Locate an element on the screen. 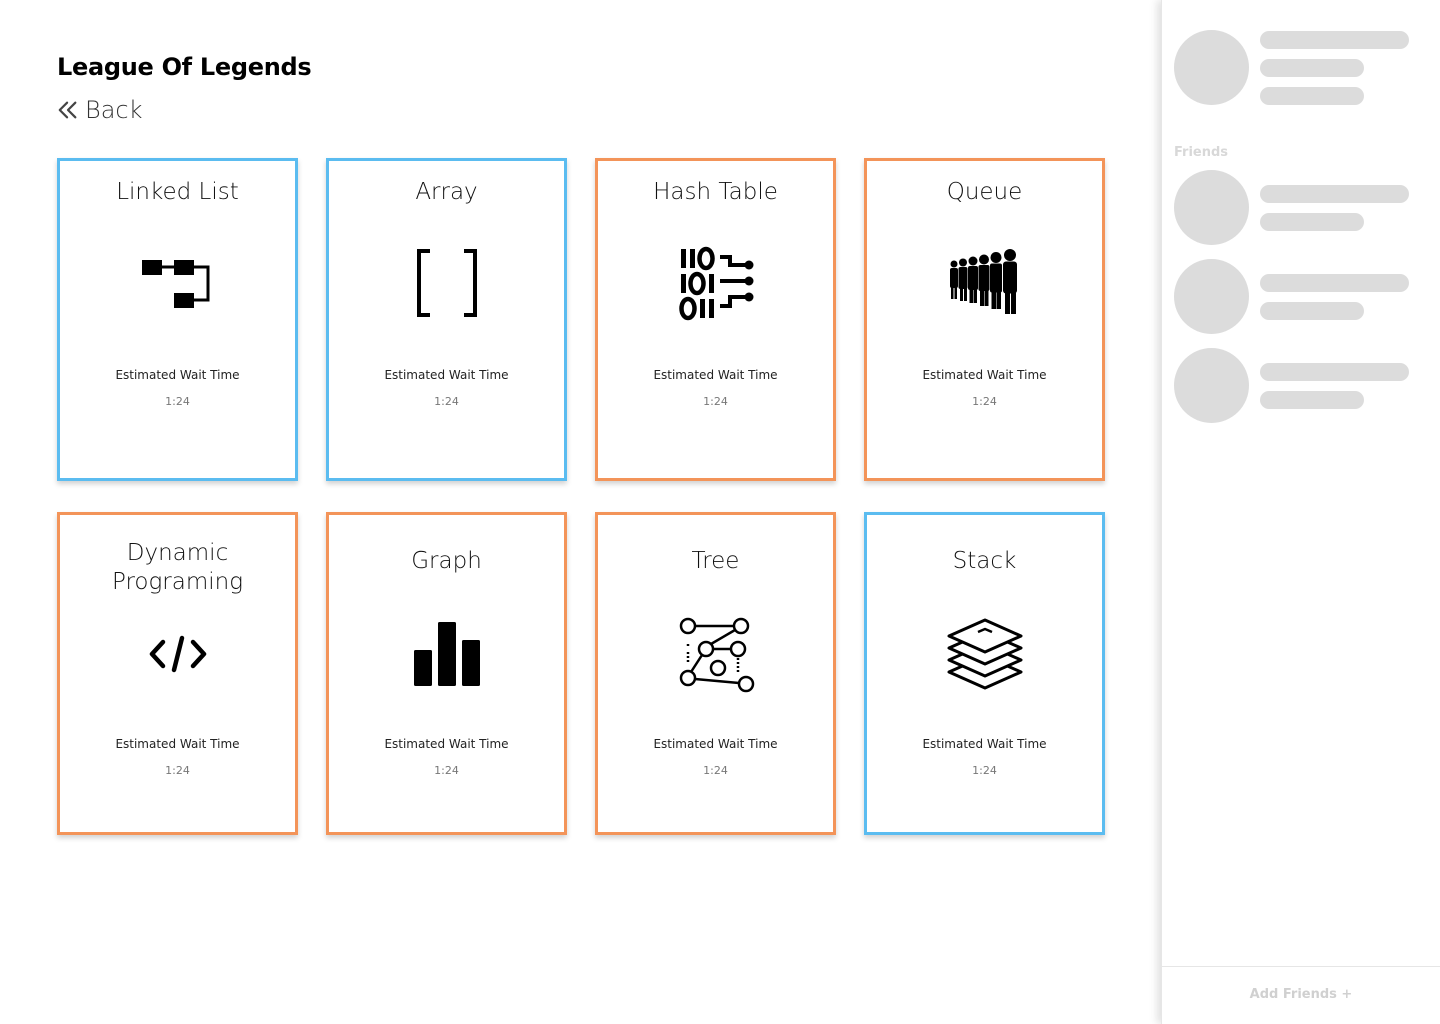 This screenshot has height=1024, width=1440. people-line-icon is located at coordinates (985, 283).